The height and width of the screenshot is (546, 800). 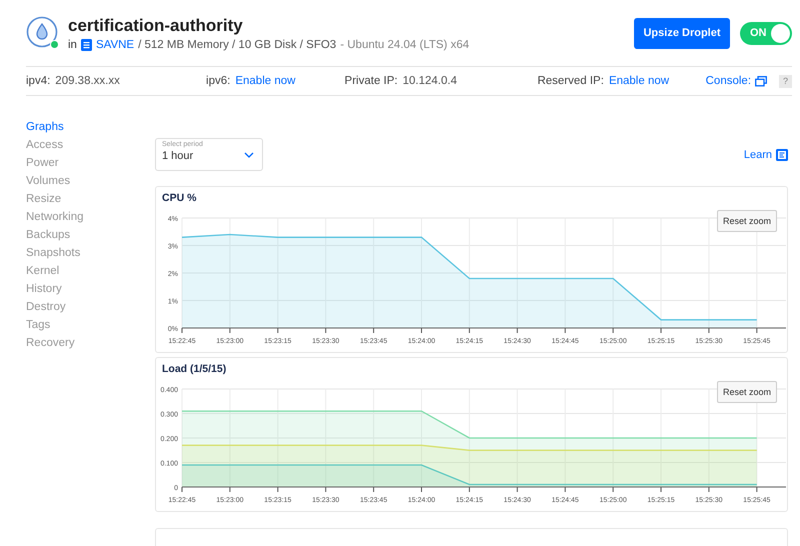 What do you see at coordinates (48, 181) in the screenshot?
I see `sidebar-item: Volumes` at bounding box center [48, 181].